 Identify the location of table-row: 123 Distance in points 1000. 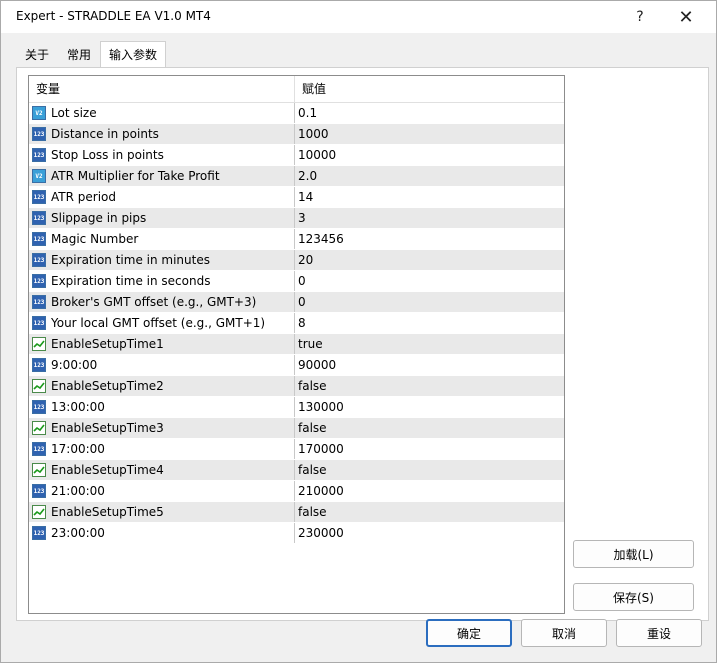
(296, 134).